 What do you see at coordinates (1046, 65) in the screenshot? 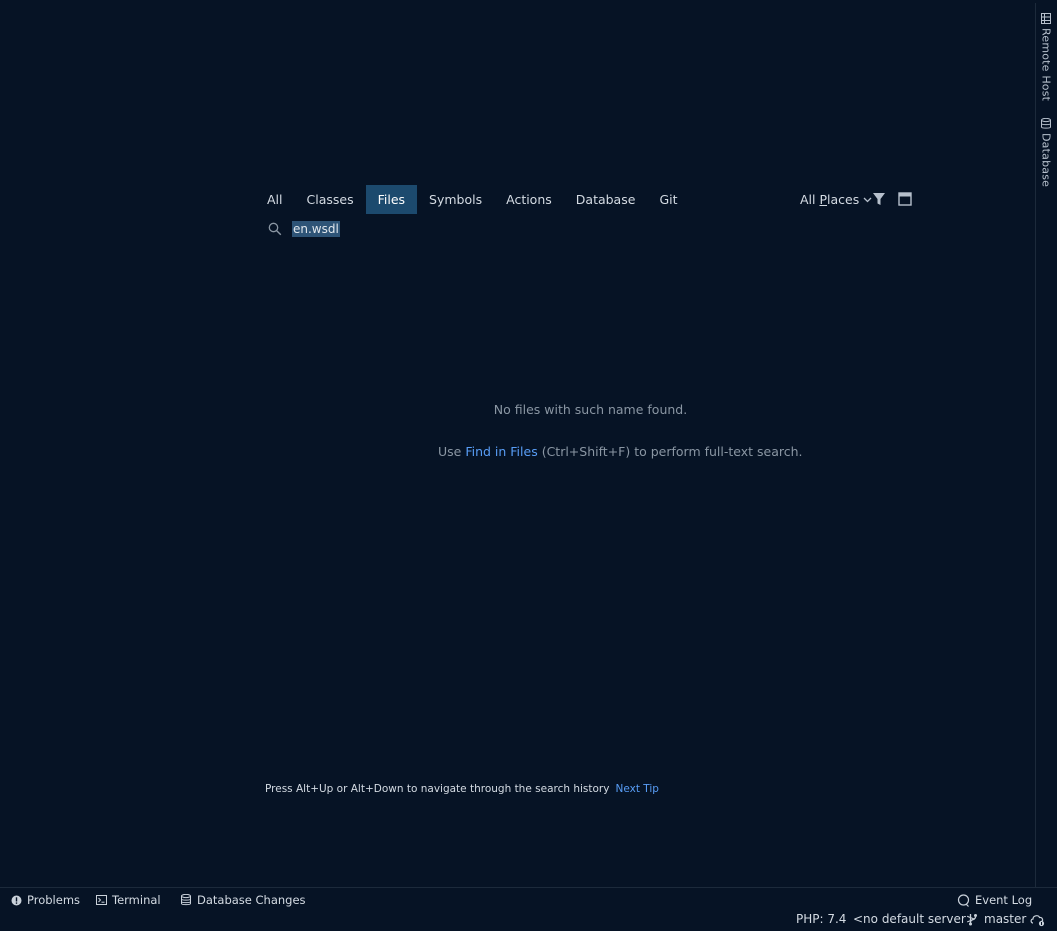
I see `remote-host-label: Remote Host` at bounding box center [1046, 65].